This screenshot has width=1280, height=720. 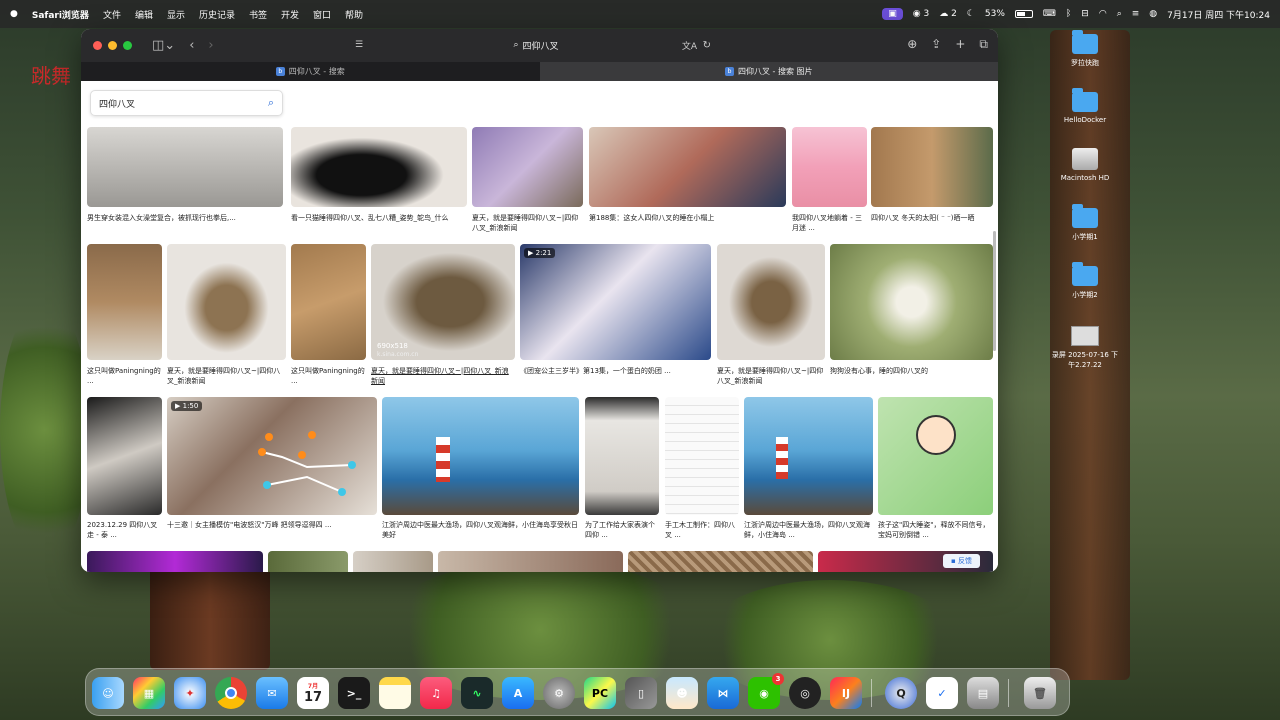 I want to click on minimize-button, so click(x=112, y=45).